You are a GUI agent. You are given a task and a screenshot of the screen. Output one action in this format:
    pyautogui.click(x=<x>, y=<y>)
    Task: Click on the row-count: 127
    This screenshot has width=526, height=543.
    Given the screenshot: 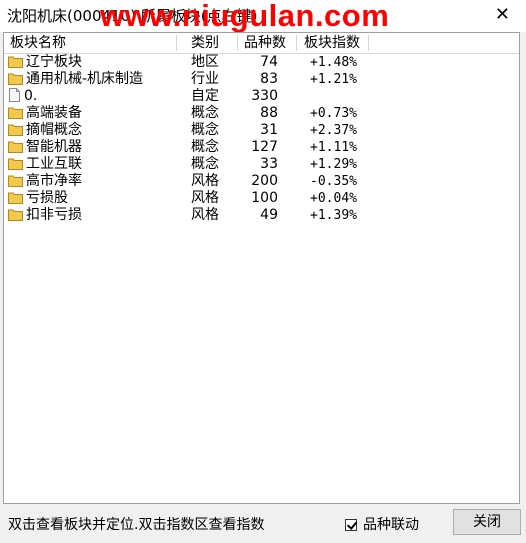 What is the action you would take?
    pyautogui.click(x=264, y=147)
    